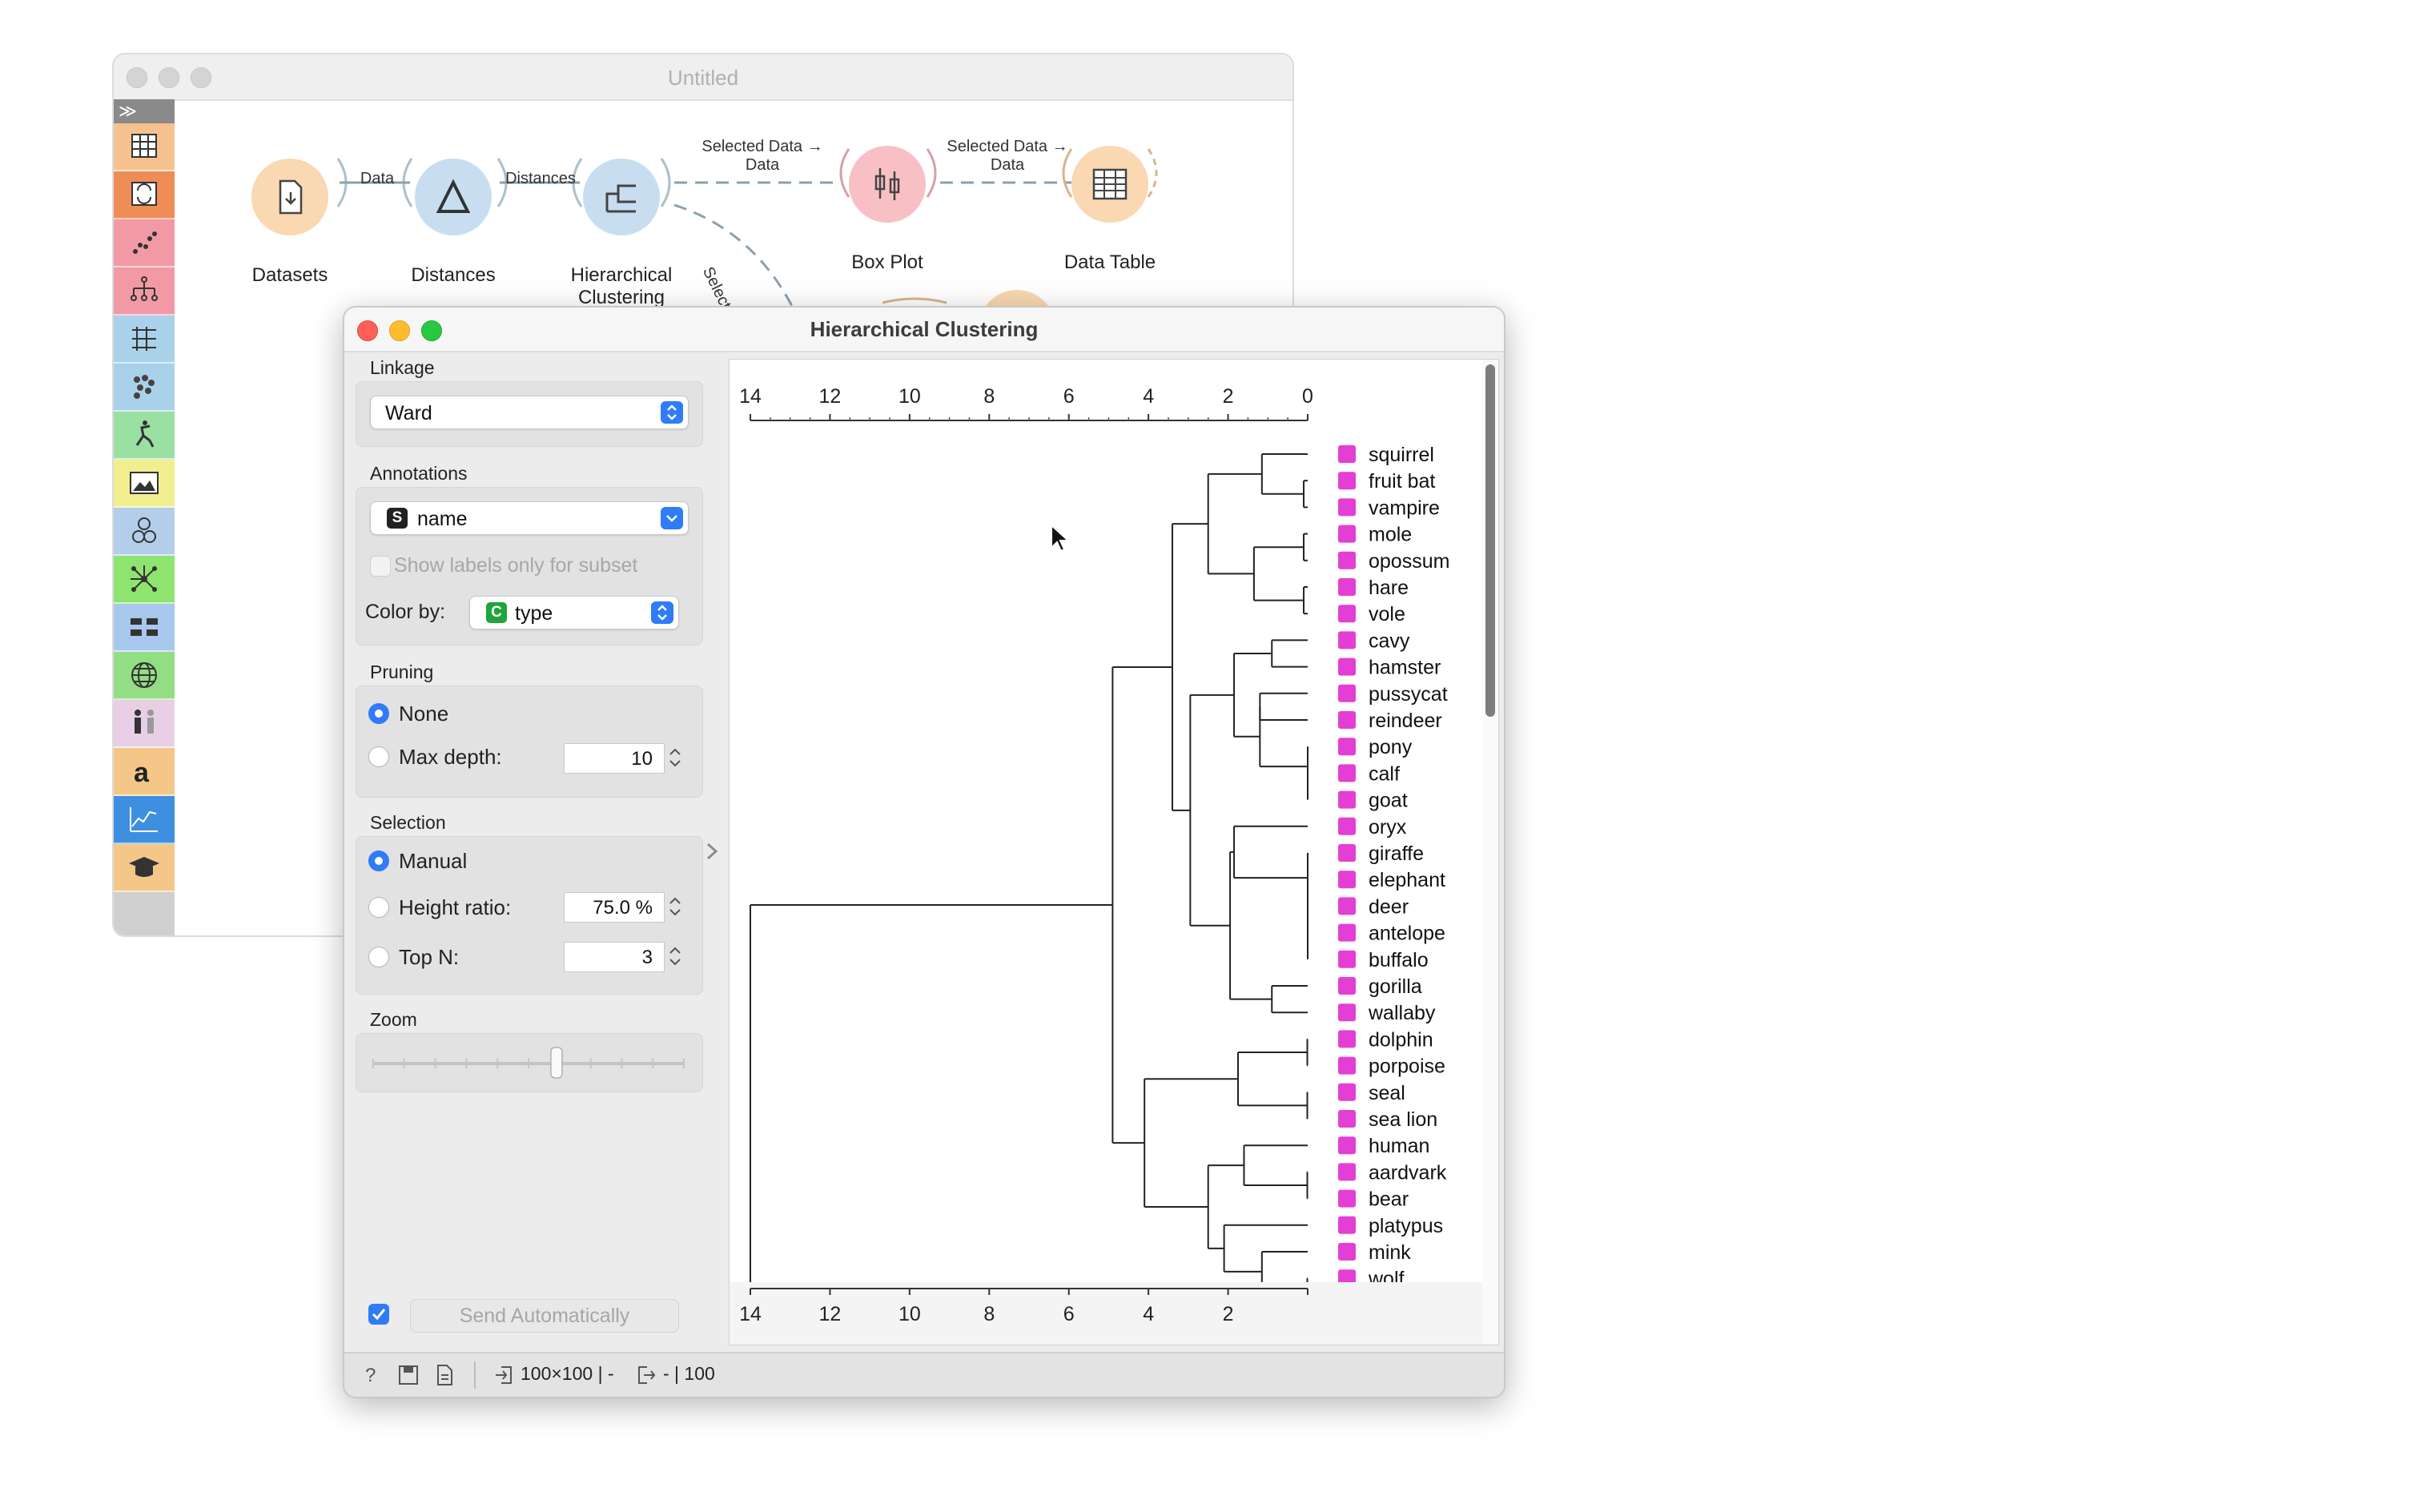 The height and width of the screenshot is (1512, 2420). What do you see at coordinates (1107, 1313) in the screenshot?
I see `bottom-axis-bg` at bounding box center [1107, 1313].